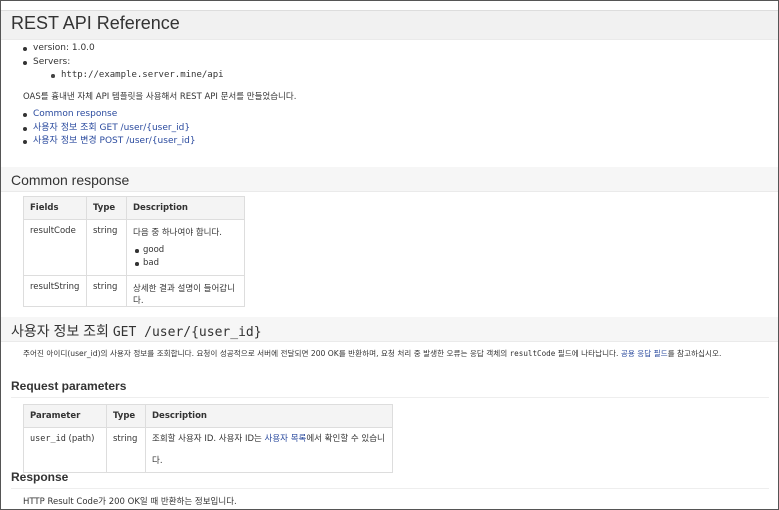 The width and height of the screenshot is (779, 510). What do you see at coordinates (95, 23) in the screenshot?
I see `page-title: REST API Reference` at bounding box center [95, 23].